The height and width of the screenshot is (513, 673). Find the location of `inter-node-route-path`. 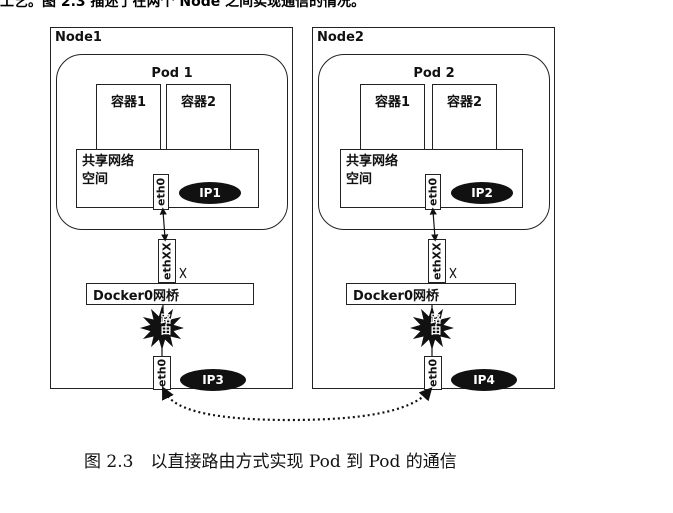

inter-node-route-path is located at coordinates (297, 404).